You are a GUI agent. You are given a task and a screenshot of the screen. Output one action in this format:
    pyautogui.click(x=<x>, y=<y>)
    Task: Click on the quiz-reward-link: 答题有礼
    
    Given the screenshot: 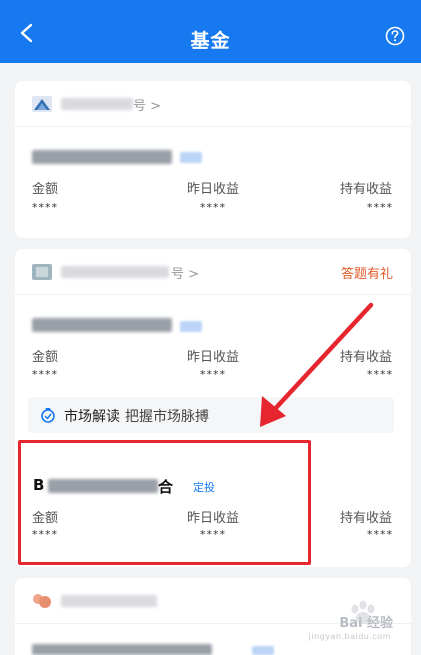 What is the action you would take?
    pyautogui.click(x=367, y=272)
    